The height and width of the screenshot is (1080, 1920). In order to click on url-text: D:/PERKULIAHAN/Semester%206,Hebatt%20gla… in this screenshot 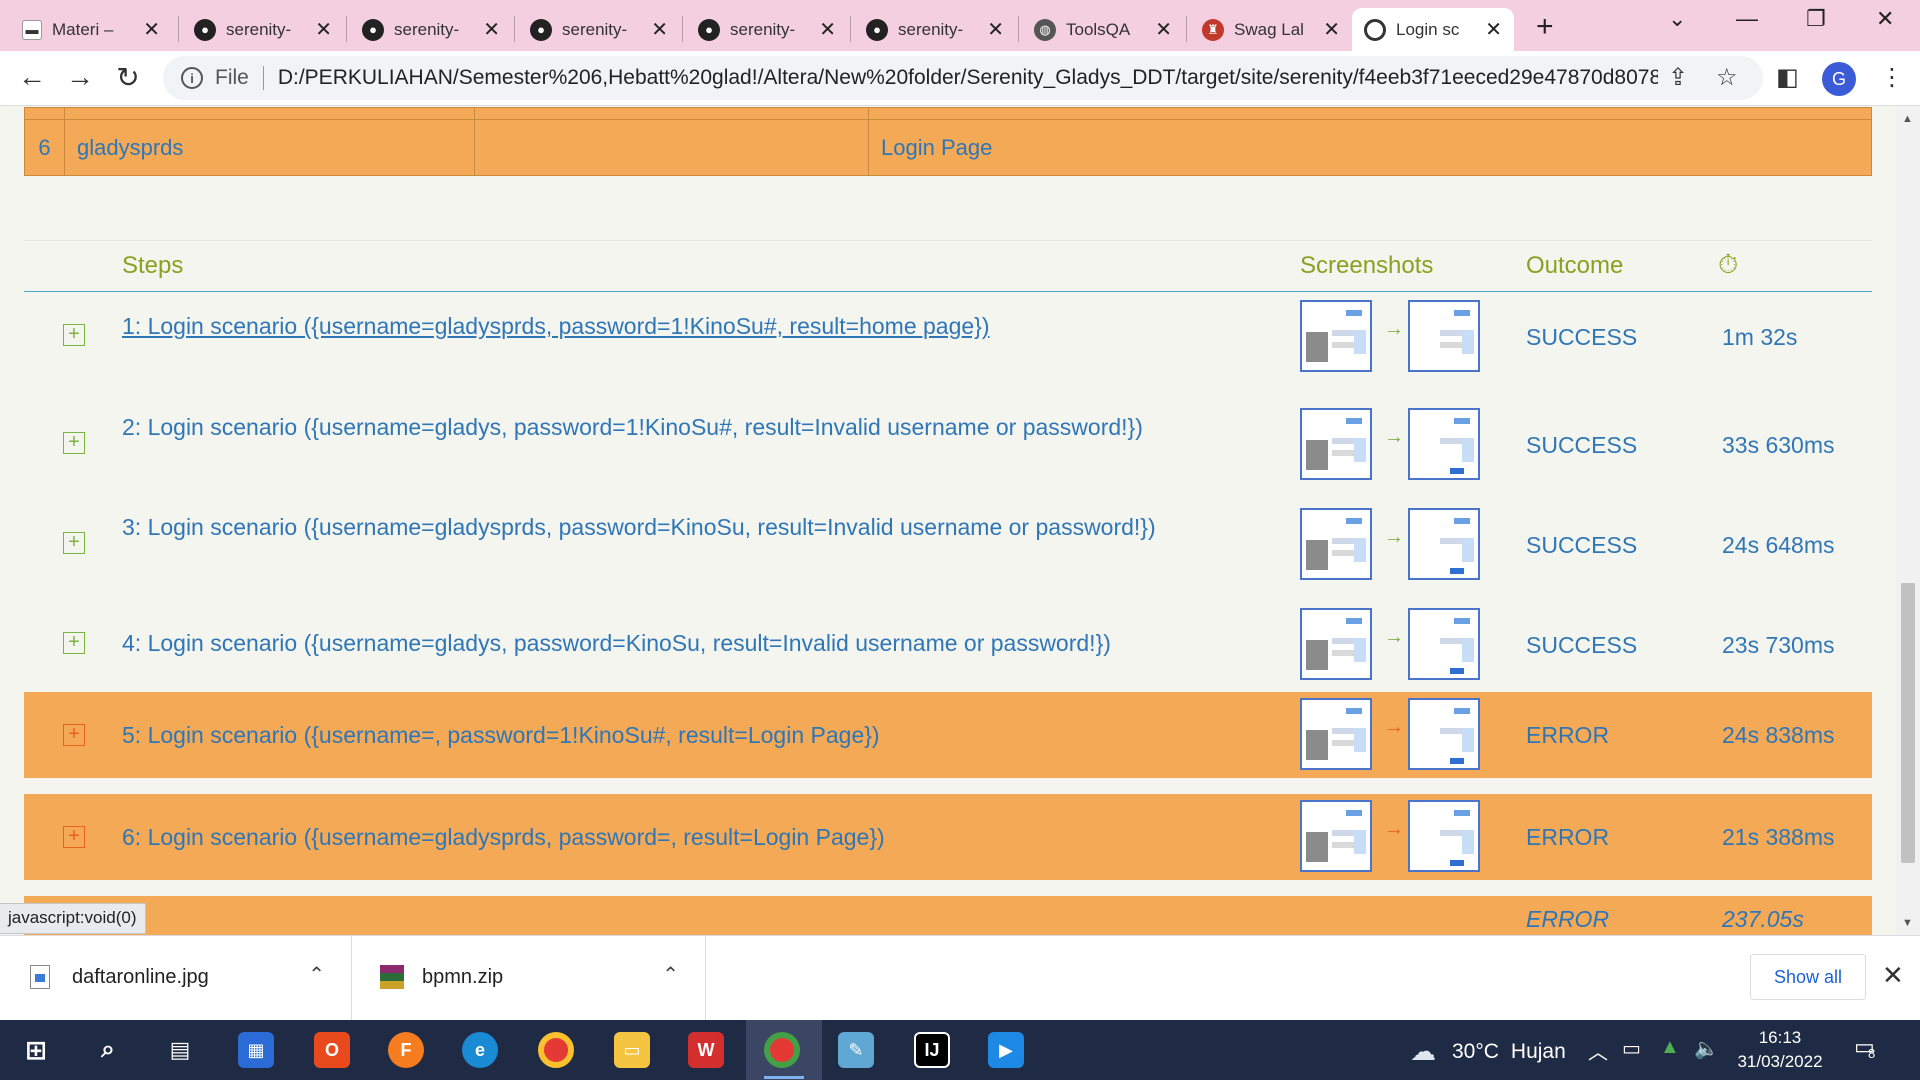, I will do `click(968, 78)`.